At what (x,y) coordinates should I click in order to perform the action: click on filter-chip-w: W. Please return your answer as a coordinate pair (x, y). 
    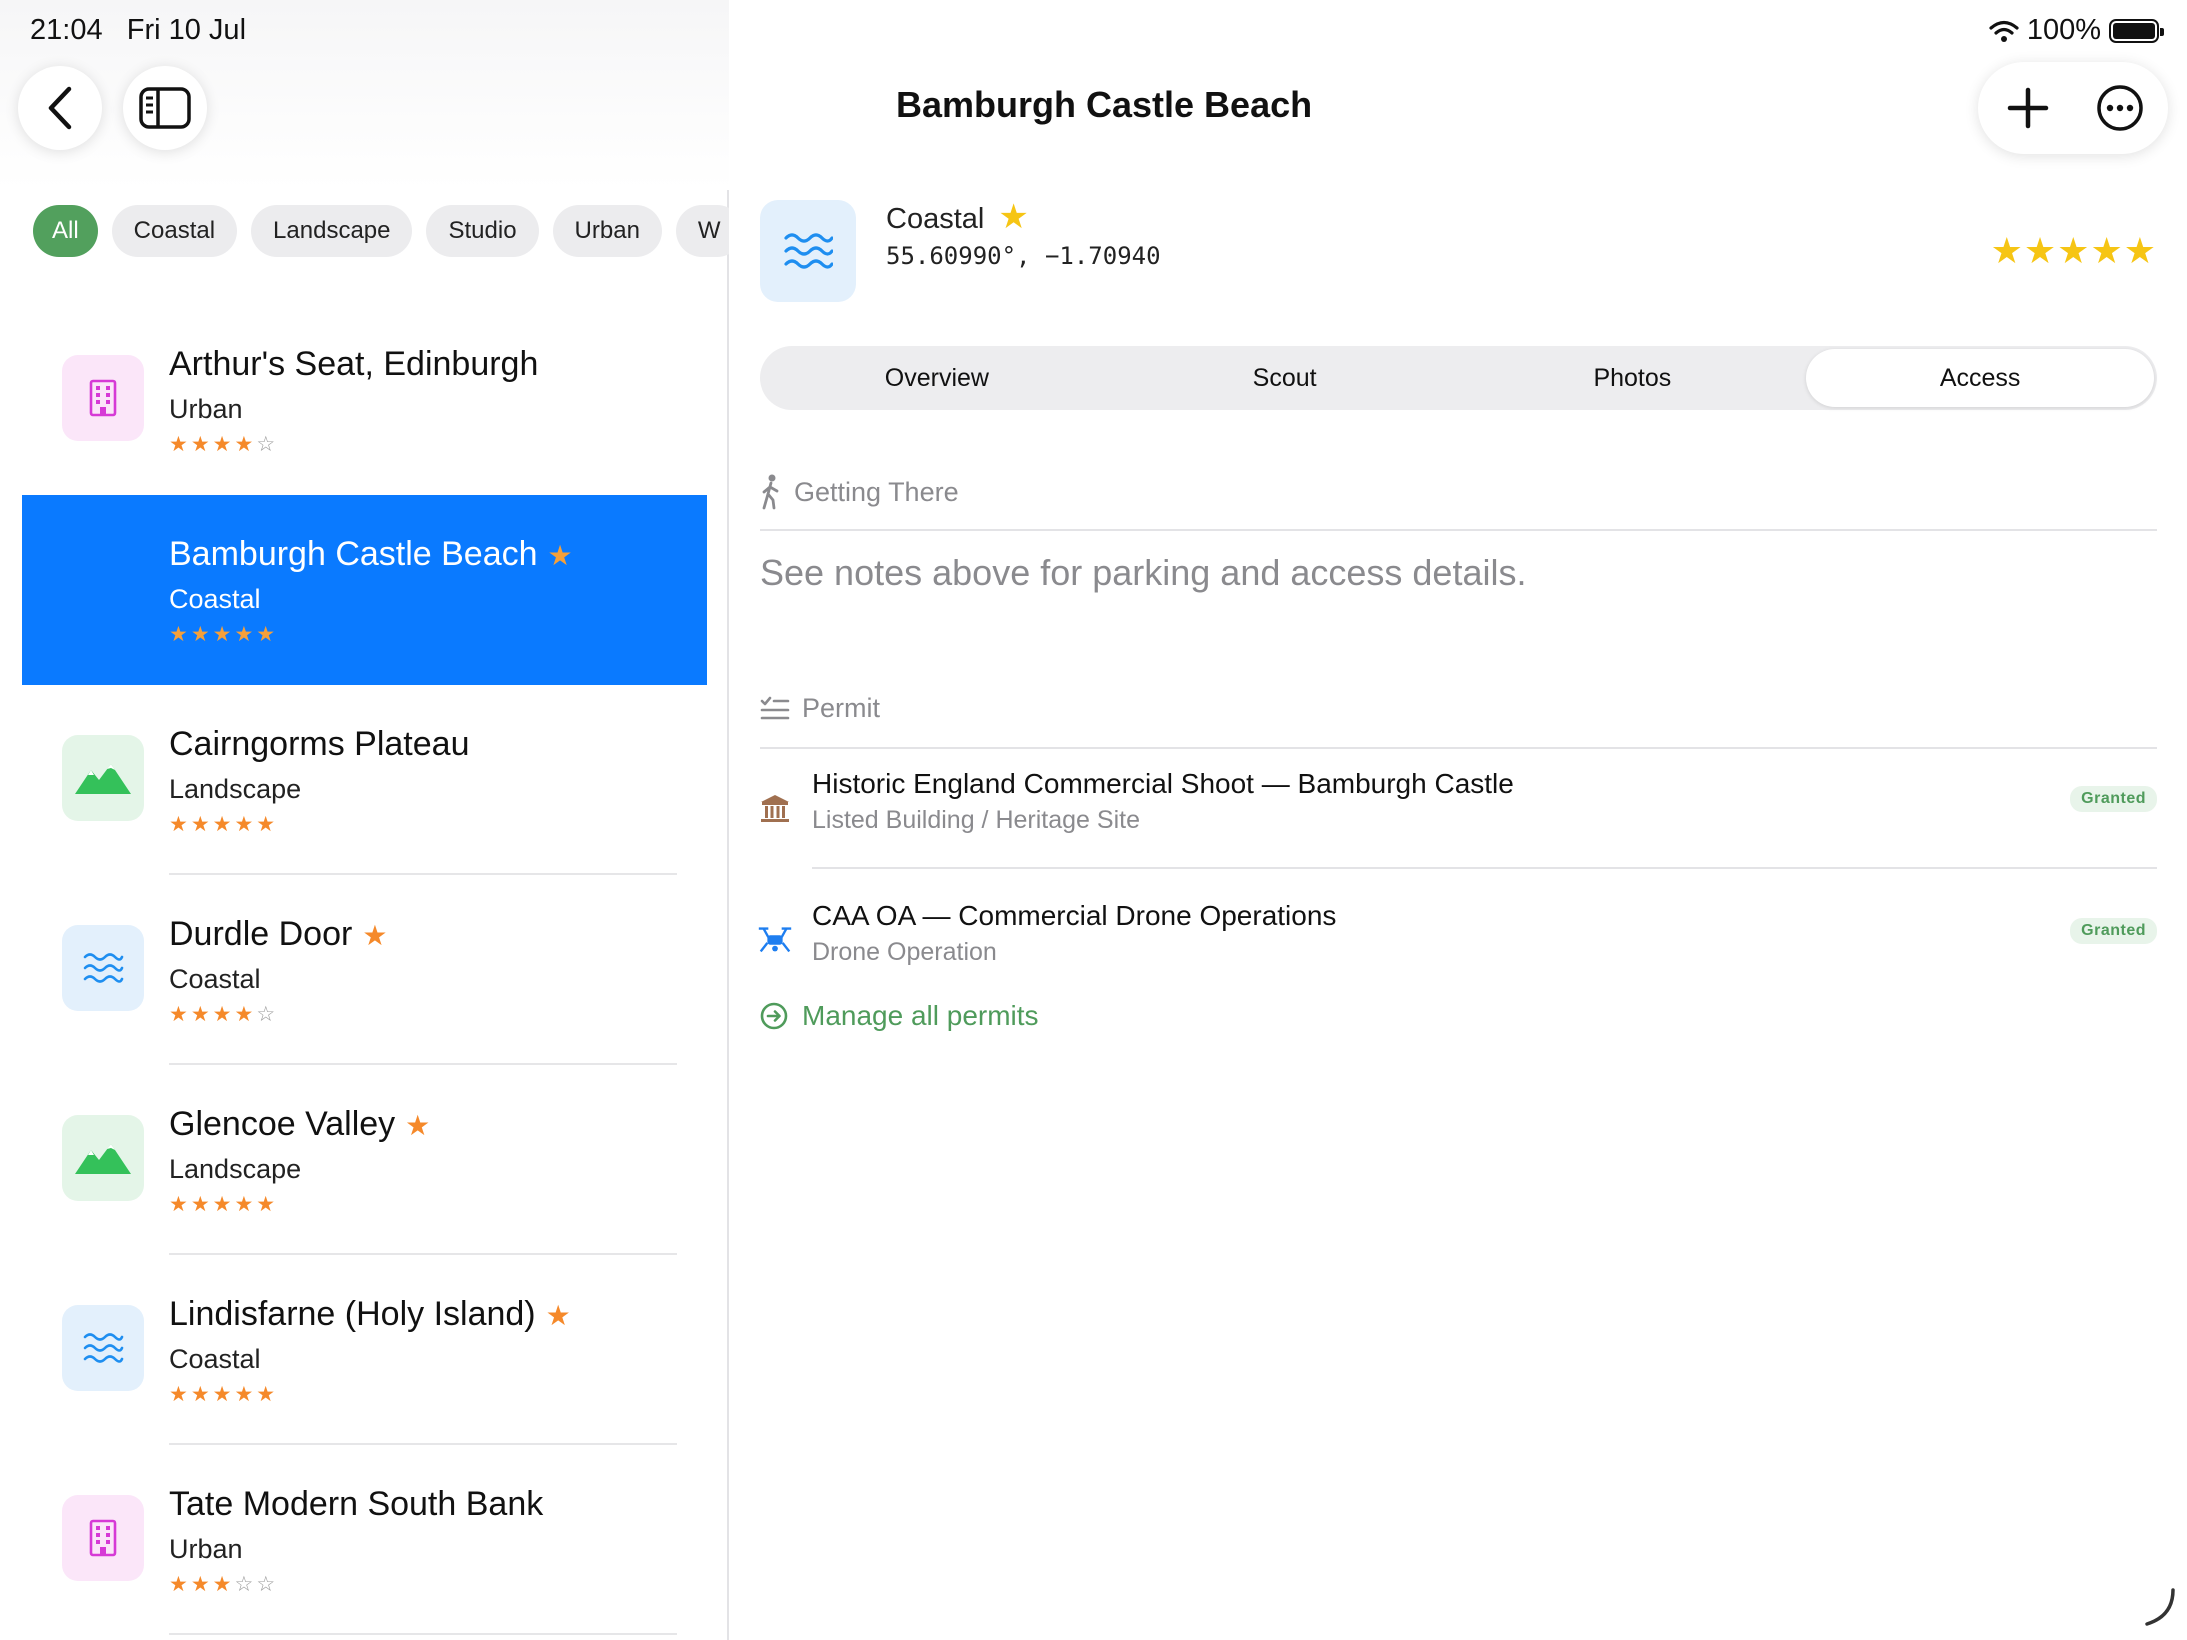
    Looking at the image, I should click on (702, 231).